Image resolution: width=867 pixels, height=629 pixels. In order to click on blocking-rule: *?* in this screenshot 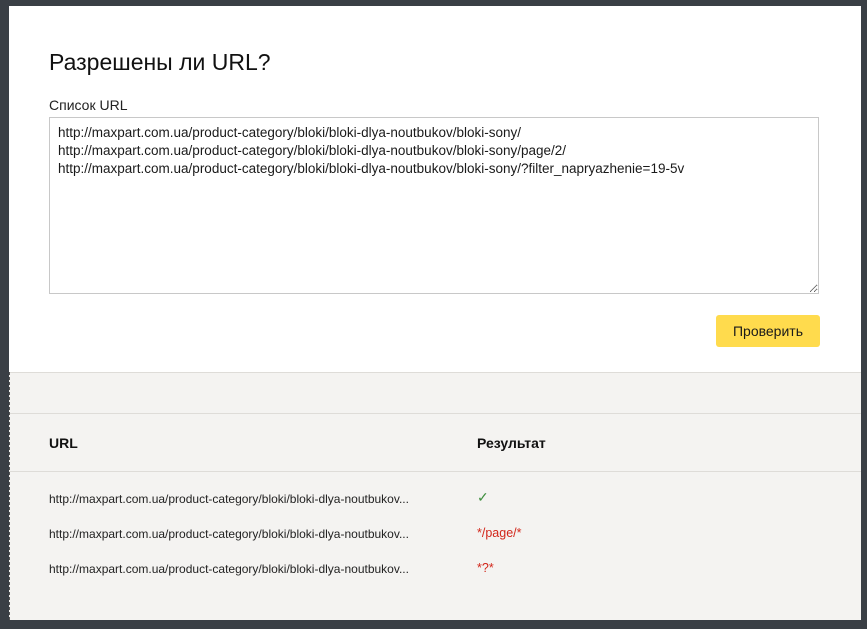, I will do `click(485, 568)`.